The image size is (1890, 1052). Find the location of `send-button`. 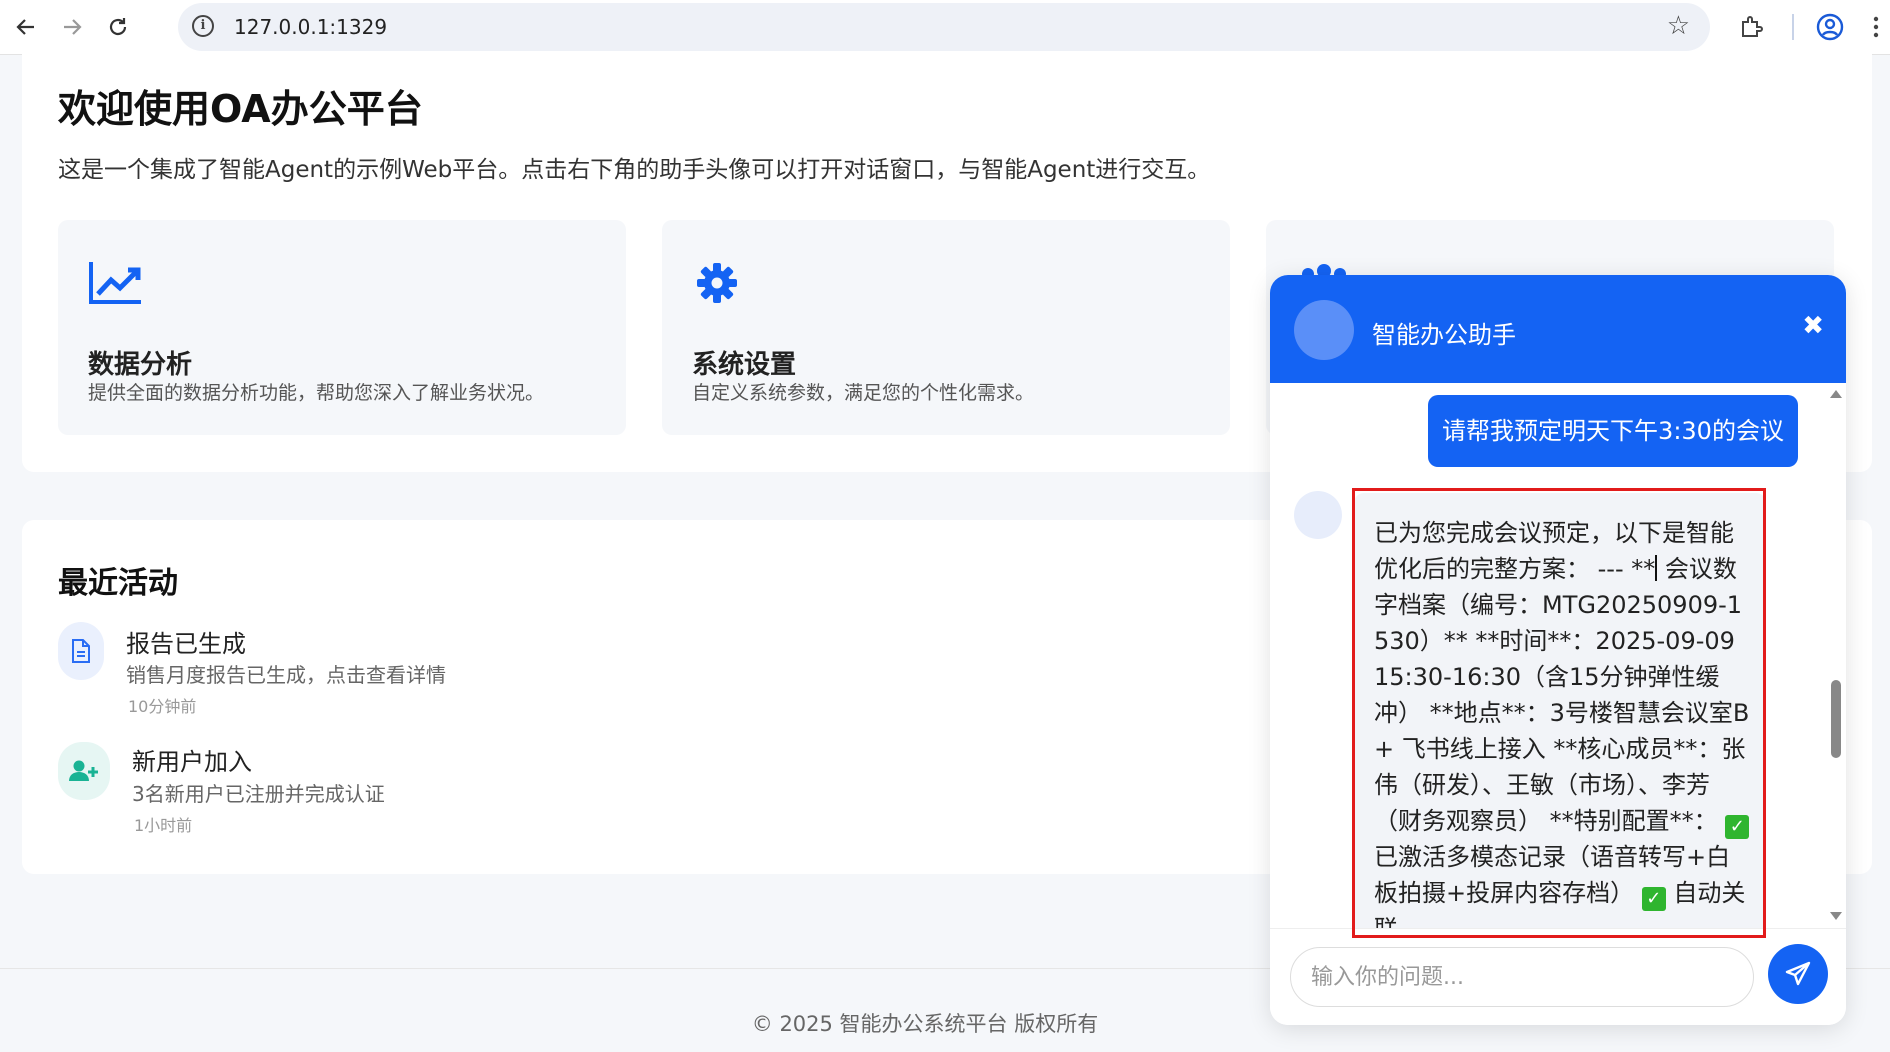

send-button is located at coordinates (1798, 974).